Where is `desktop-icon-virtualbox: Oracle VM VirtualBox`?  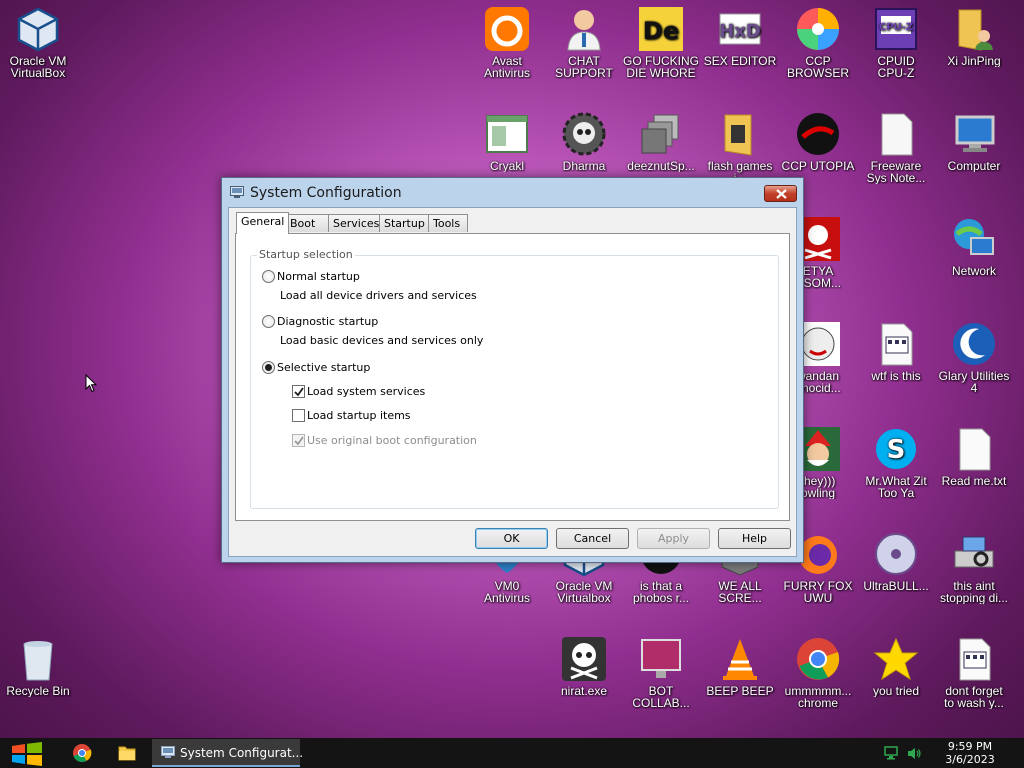
desktop-icon-virtualbox: Oracle VM VirtualBox is located at coordinates (38, 42).